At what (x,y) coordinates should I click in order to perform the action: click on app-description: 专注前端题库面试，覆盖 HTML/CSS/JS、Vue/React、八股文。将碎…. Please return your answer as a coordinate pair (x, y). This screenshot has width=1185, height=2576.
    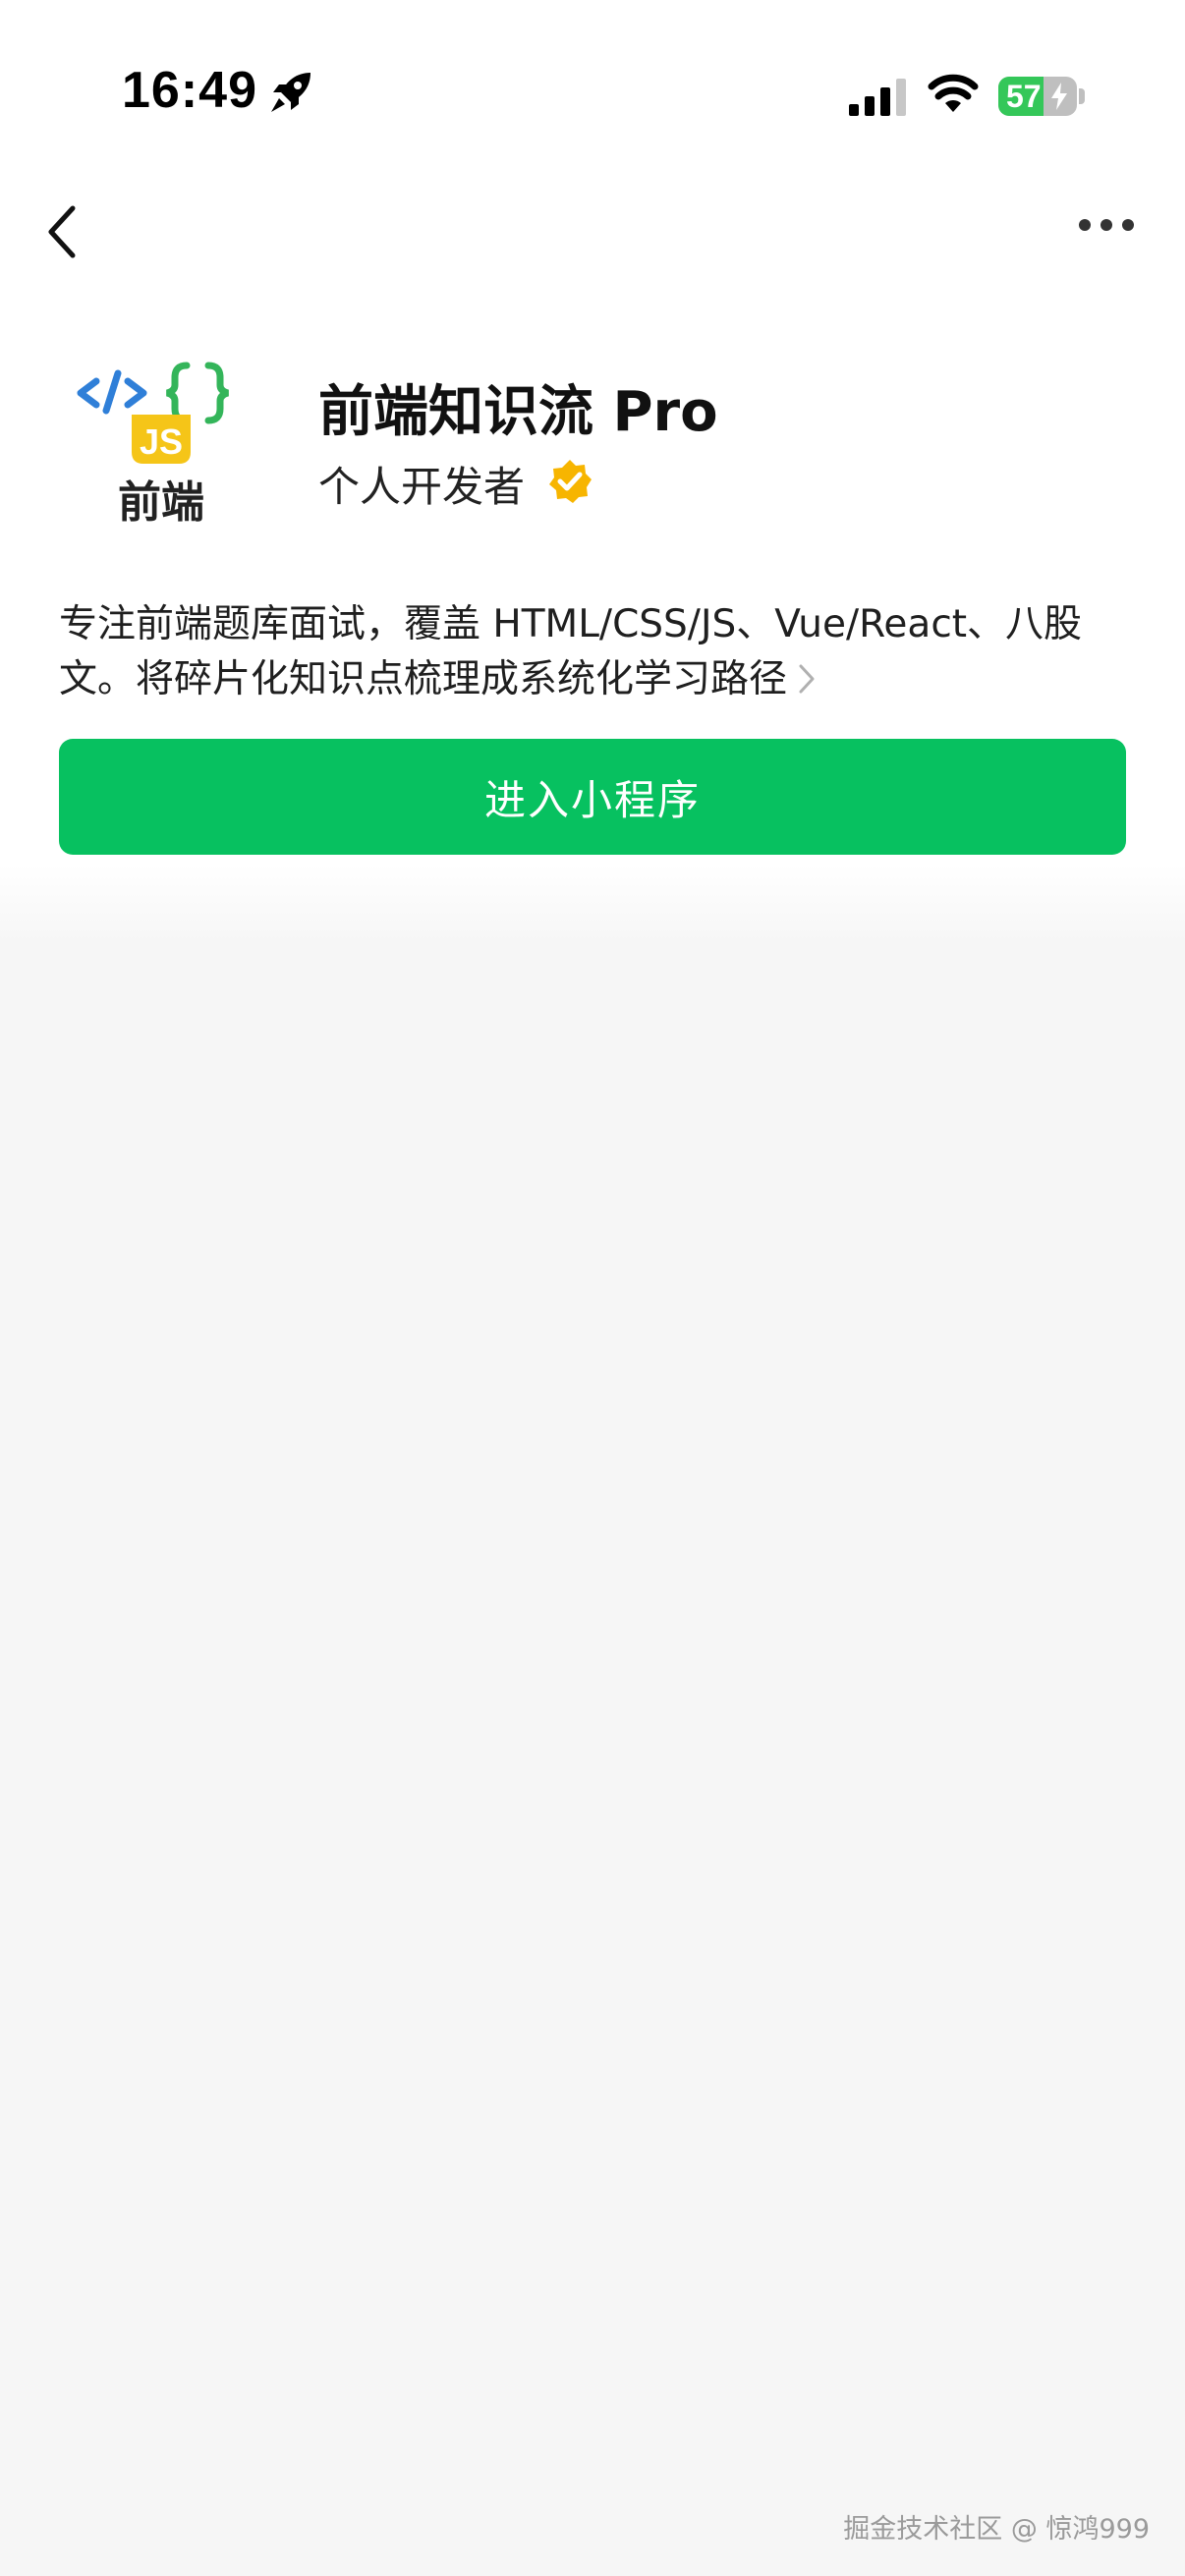
    Looking at the image, I should click on (590, 652).